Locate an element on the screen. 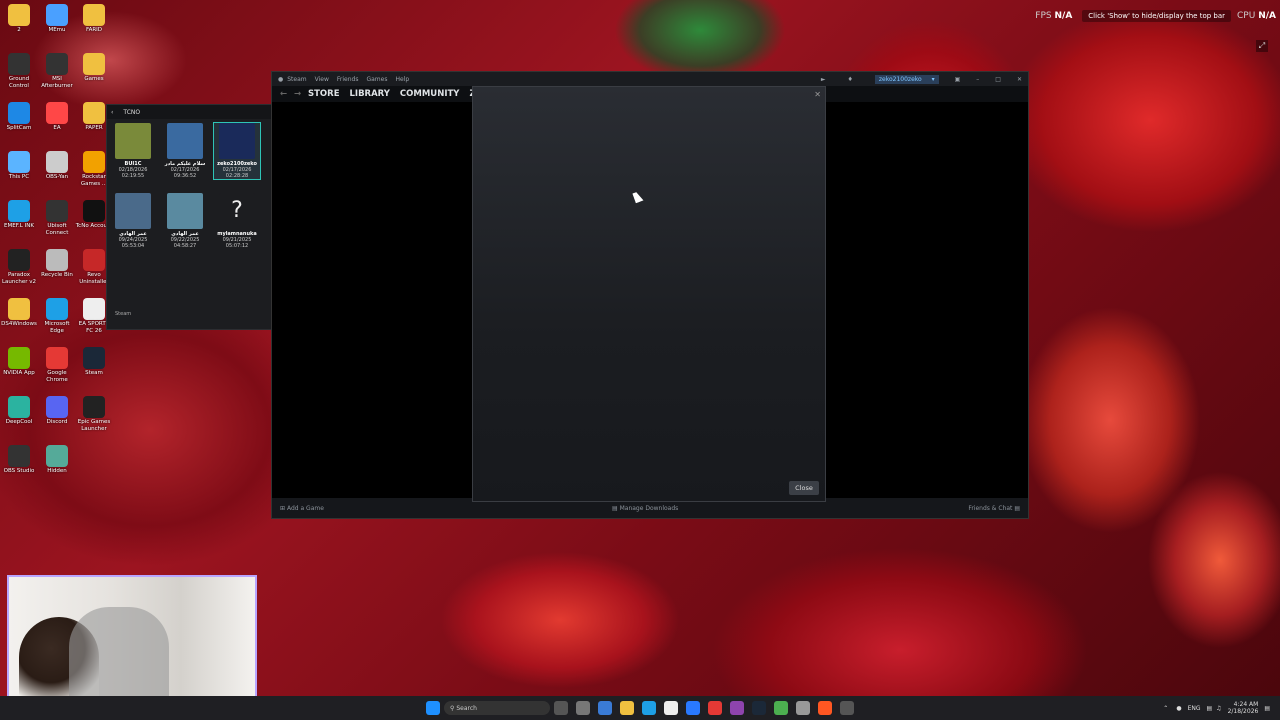  search-icon: ⚲ is located at coordinates (452, 708).